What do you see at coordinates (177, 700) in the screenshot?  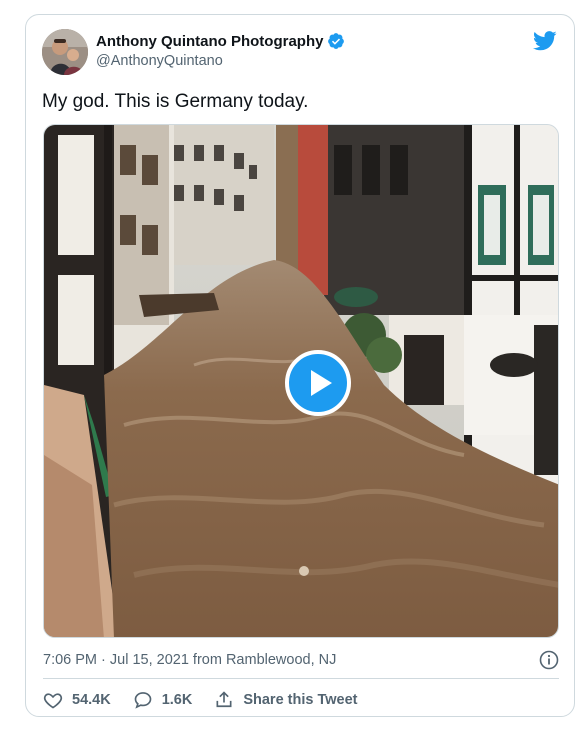 I see `reply-count: 1.6K` at bounding box center [177, 700].